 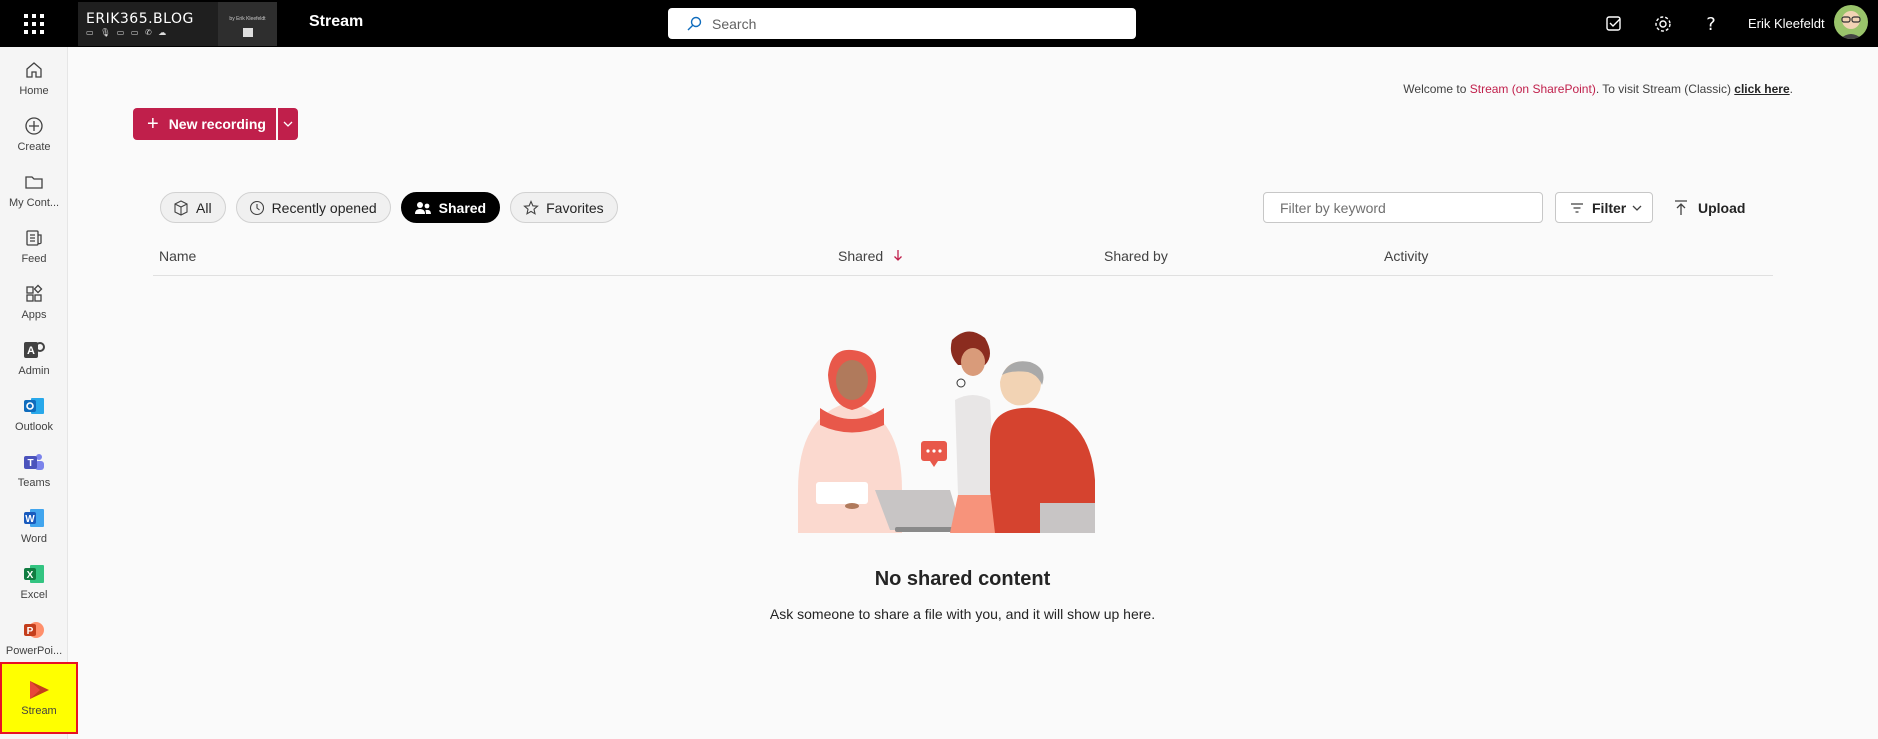 What do you see at coordinates (153, 124) in the screenshot?
I see `plus-icon: +` at bounding box center [153, 124].